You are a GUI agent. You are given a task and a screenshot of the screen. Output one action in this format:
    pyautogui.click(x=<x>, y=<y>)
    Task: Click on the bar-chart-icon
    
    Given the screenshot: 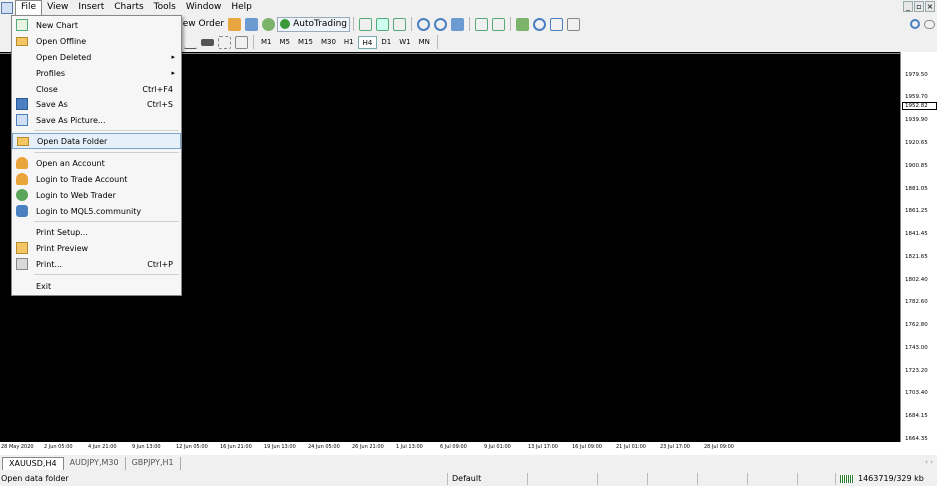 What is the action you would take?
    pyautogui.click(x=365, y=24)
    